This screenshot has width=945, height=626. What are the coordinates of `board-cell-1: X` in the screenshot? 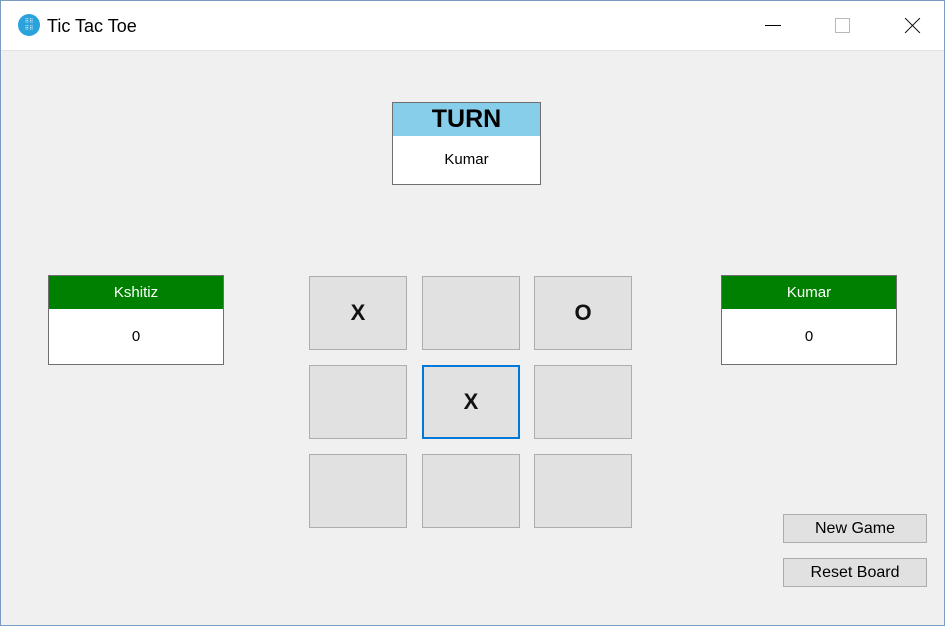 It's located at (358, 313).